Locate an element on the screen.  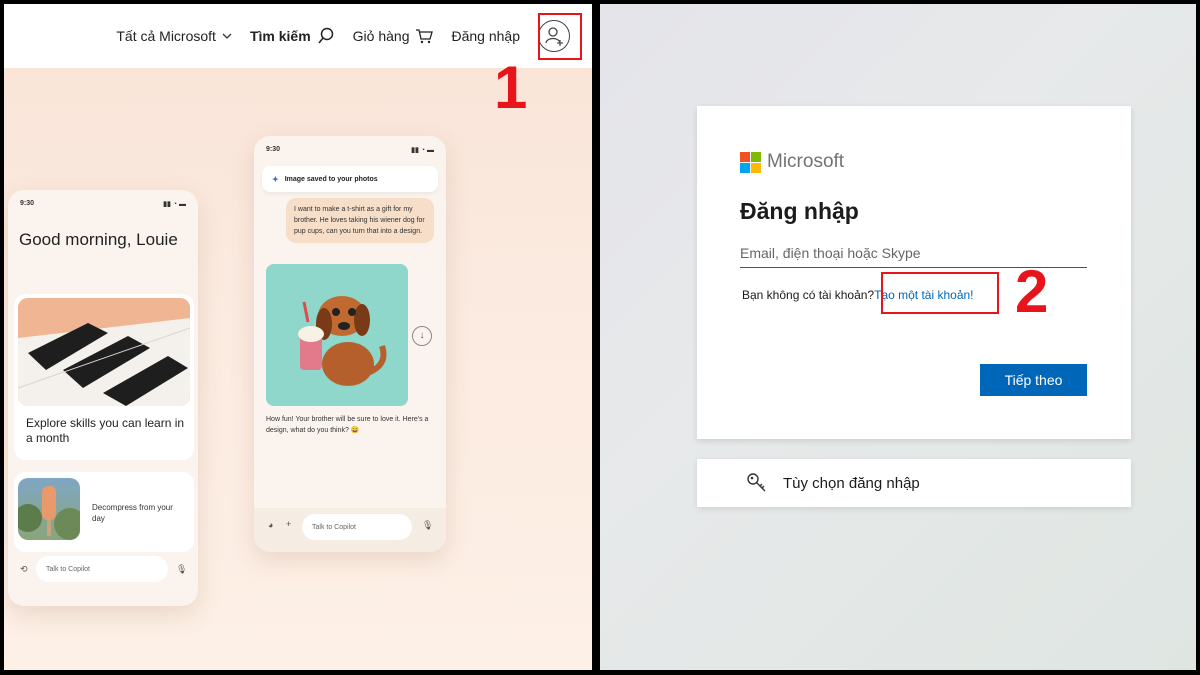
sign-in-title: Đăng nhập is located at coordinates (799, 211).